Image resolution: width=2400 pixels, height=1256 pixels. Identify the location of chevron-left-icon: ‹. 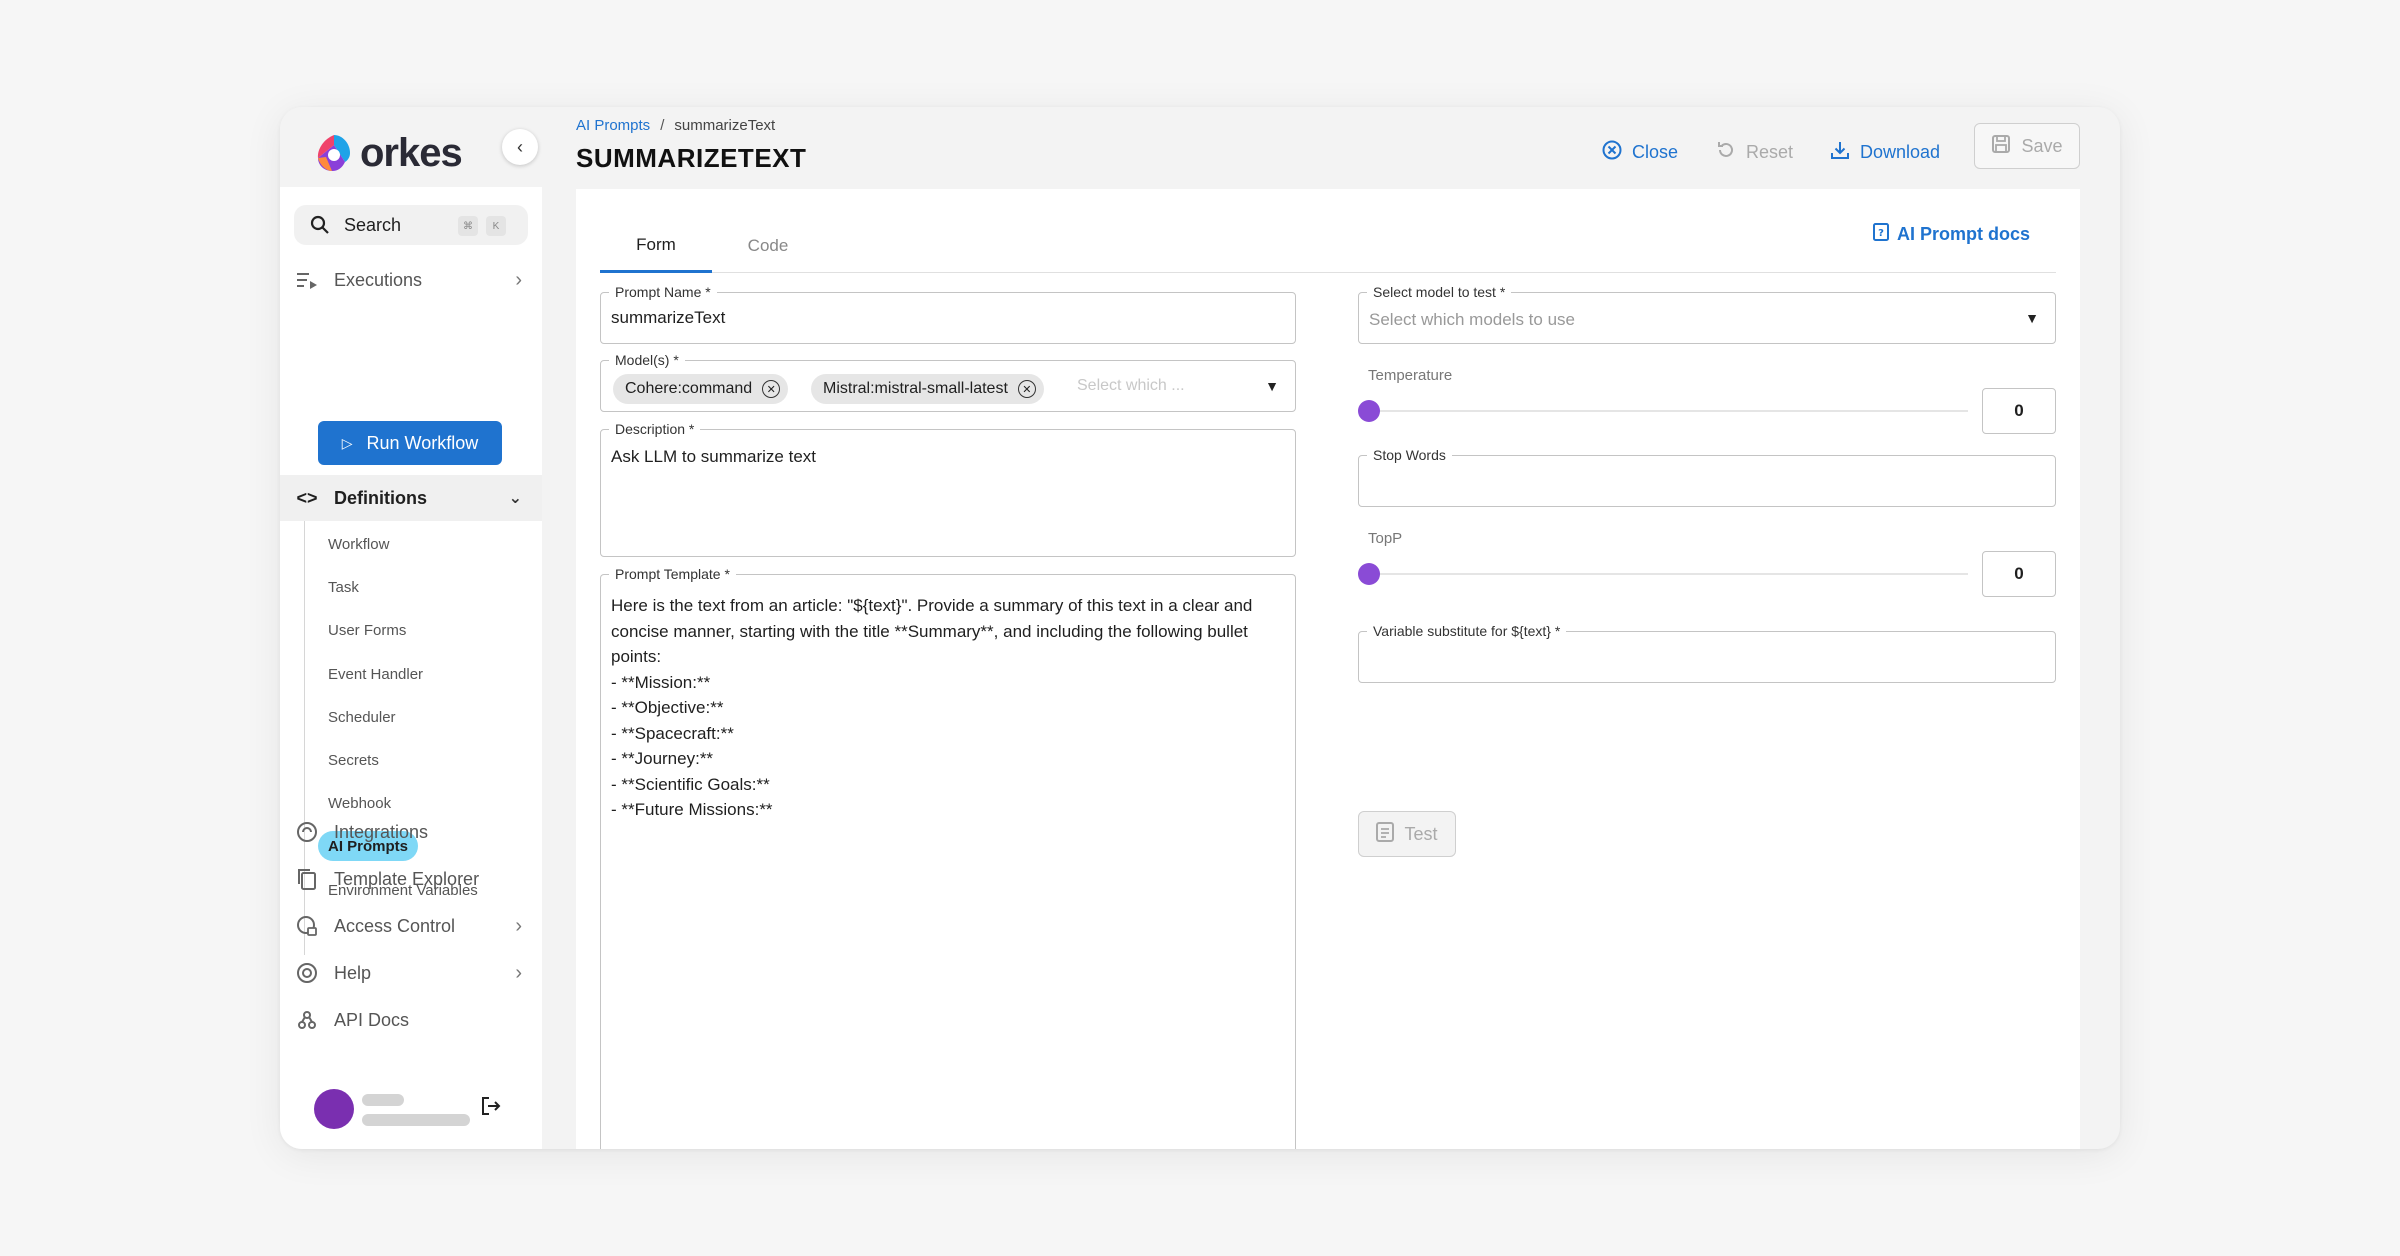
(520, 146).